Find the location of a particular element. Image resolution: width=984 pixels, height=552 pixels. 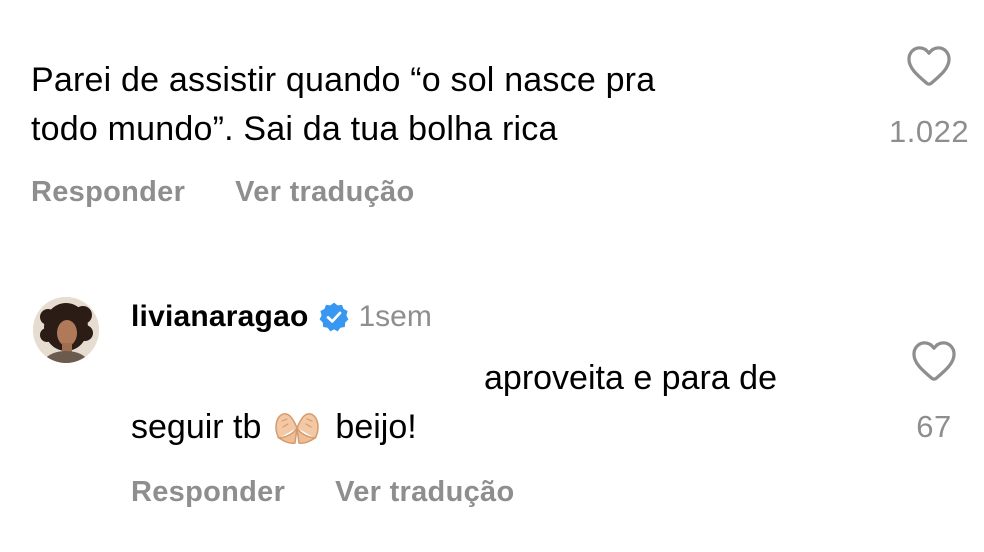

comment-2-actions: Responder Ver tradução is located at coordinates (322, 492).